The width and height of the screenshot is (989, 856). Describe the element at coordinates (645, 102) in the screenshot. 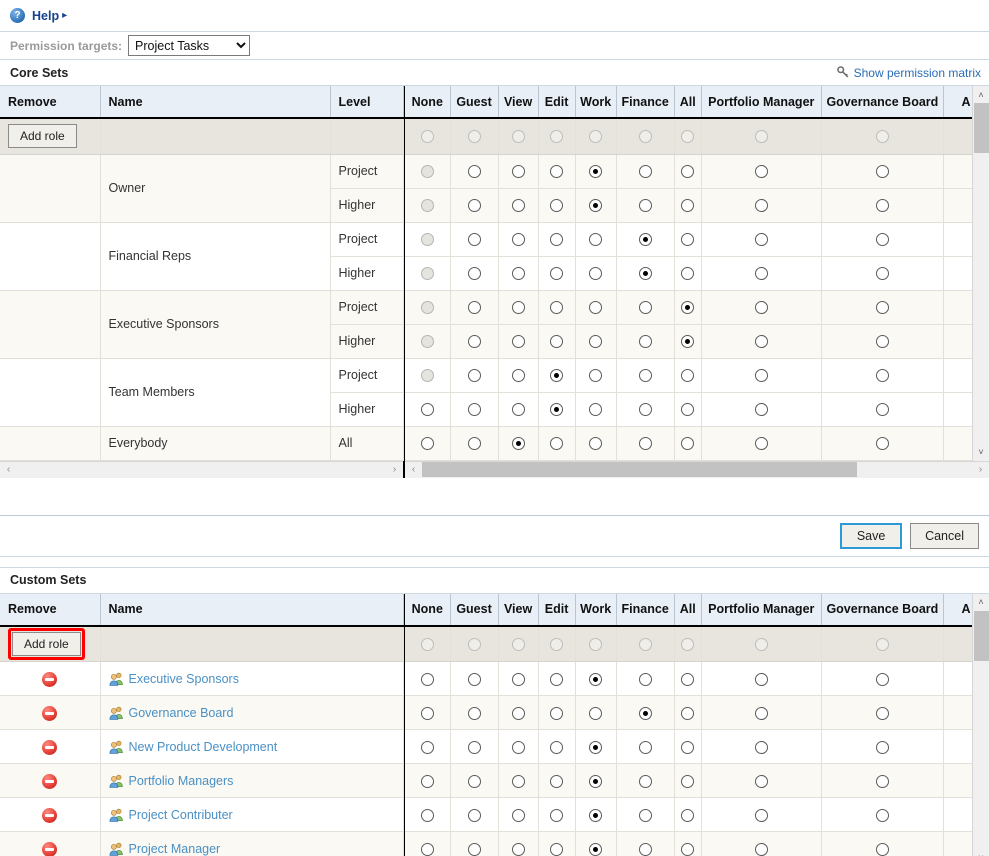

I see `column-header-finance: Finance` at that location.